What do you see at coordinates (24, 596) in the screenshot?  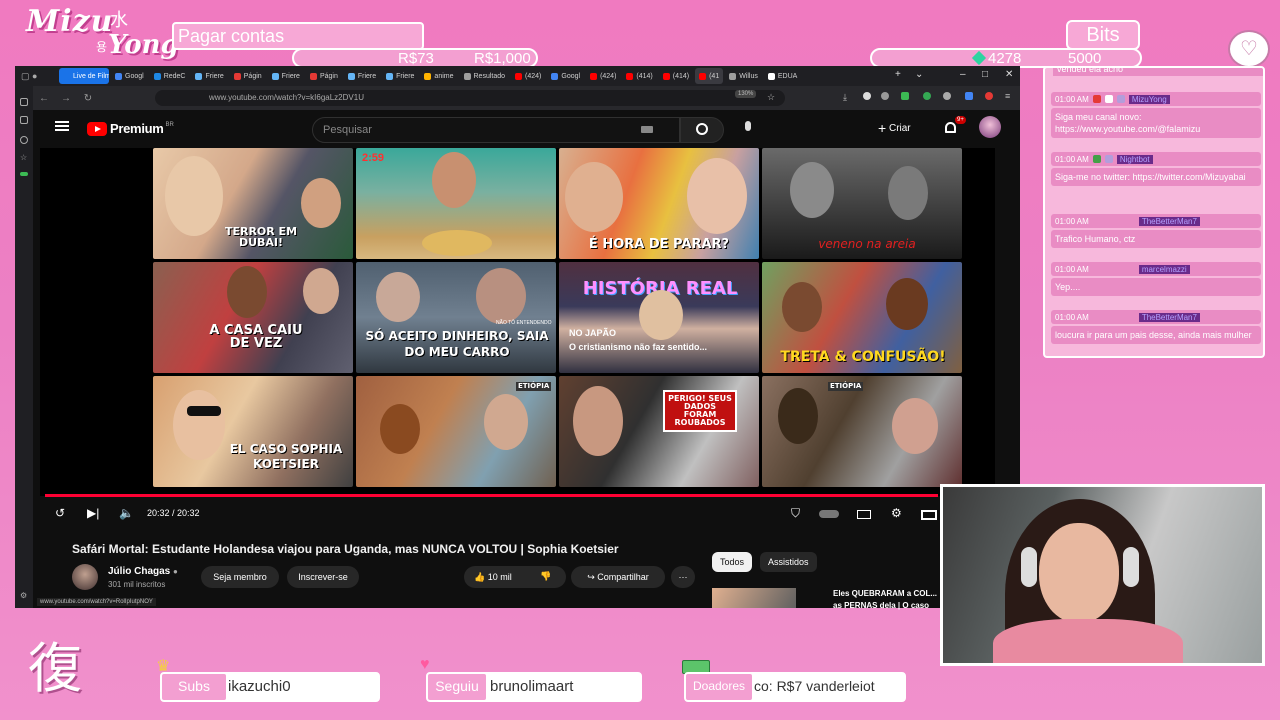 I see `settings-gear-icon: ⚙` at bounding box center [24, 596].